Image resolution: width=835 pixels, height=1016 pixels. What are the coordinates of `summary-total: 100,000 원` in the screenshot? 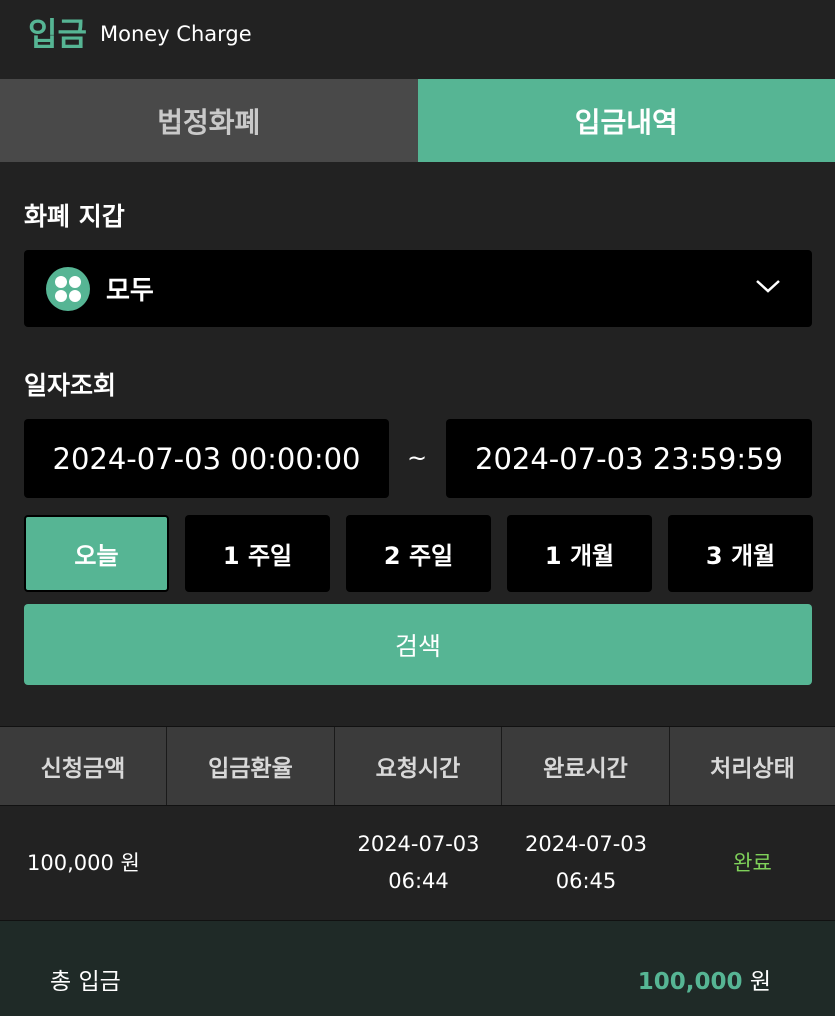 It's located at (704, 979).